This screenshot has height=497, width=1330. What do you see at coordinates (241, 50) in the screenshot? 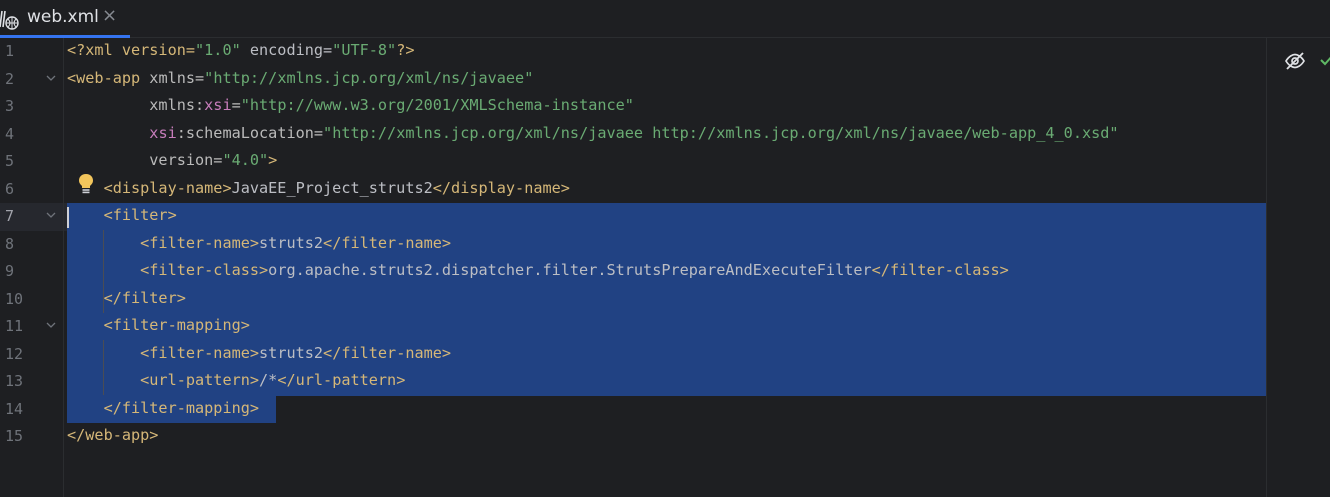
I see `code-line: <?xml version="1.0" encoding="UTF-8"?>` at bounding box center [241, 50].